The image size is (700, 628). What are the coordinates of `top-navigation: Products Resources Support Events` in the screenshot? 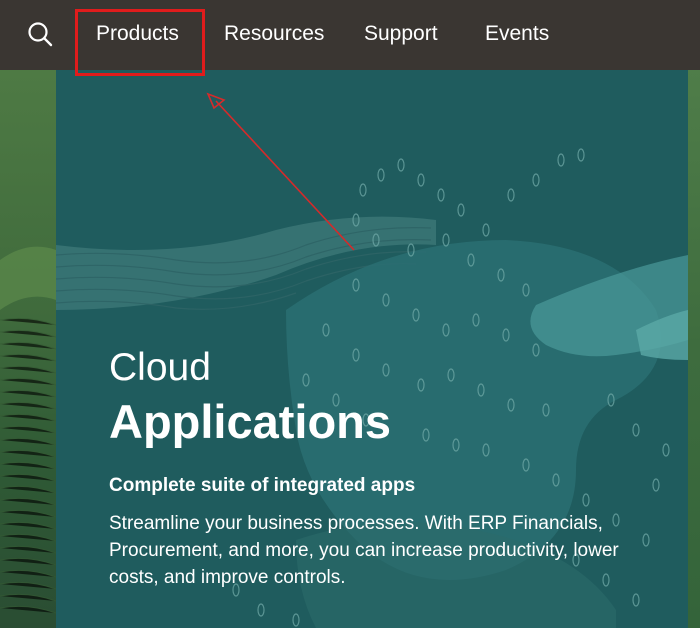 It's located at (350, 35).